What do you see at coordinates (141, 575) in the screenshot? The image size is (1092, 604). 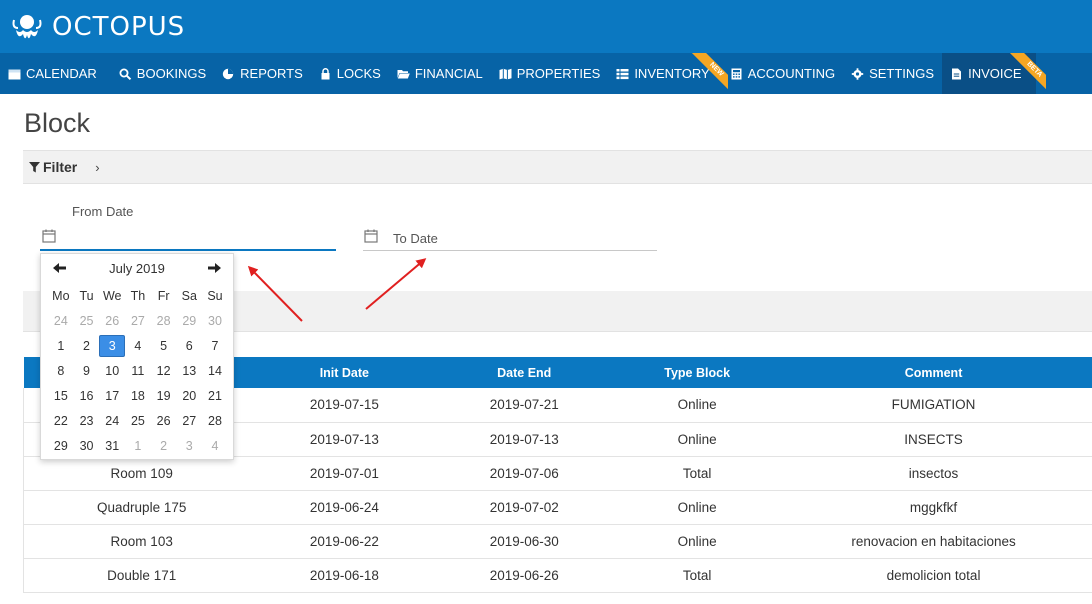 I see `table-cell: Double 171` at bounding box center [141, 575].